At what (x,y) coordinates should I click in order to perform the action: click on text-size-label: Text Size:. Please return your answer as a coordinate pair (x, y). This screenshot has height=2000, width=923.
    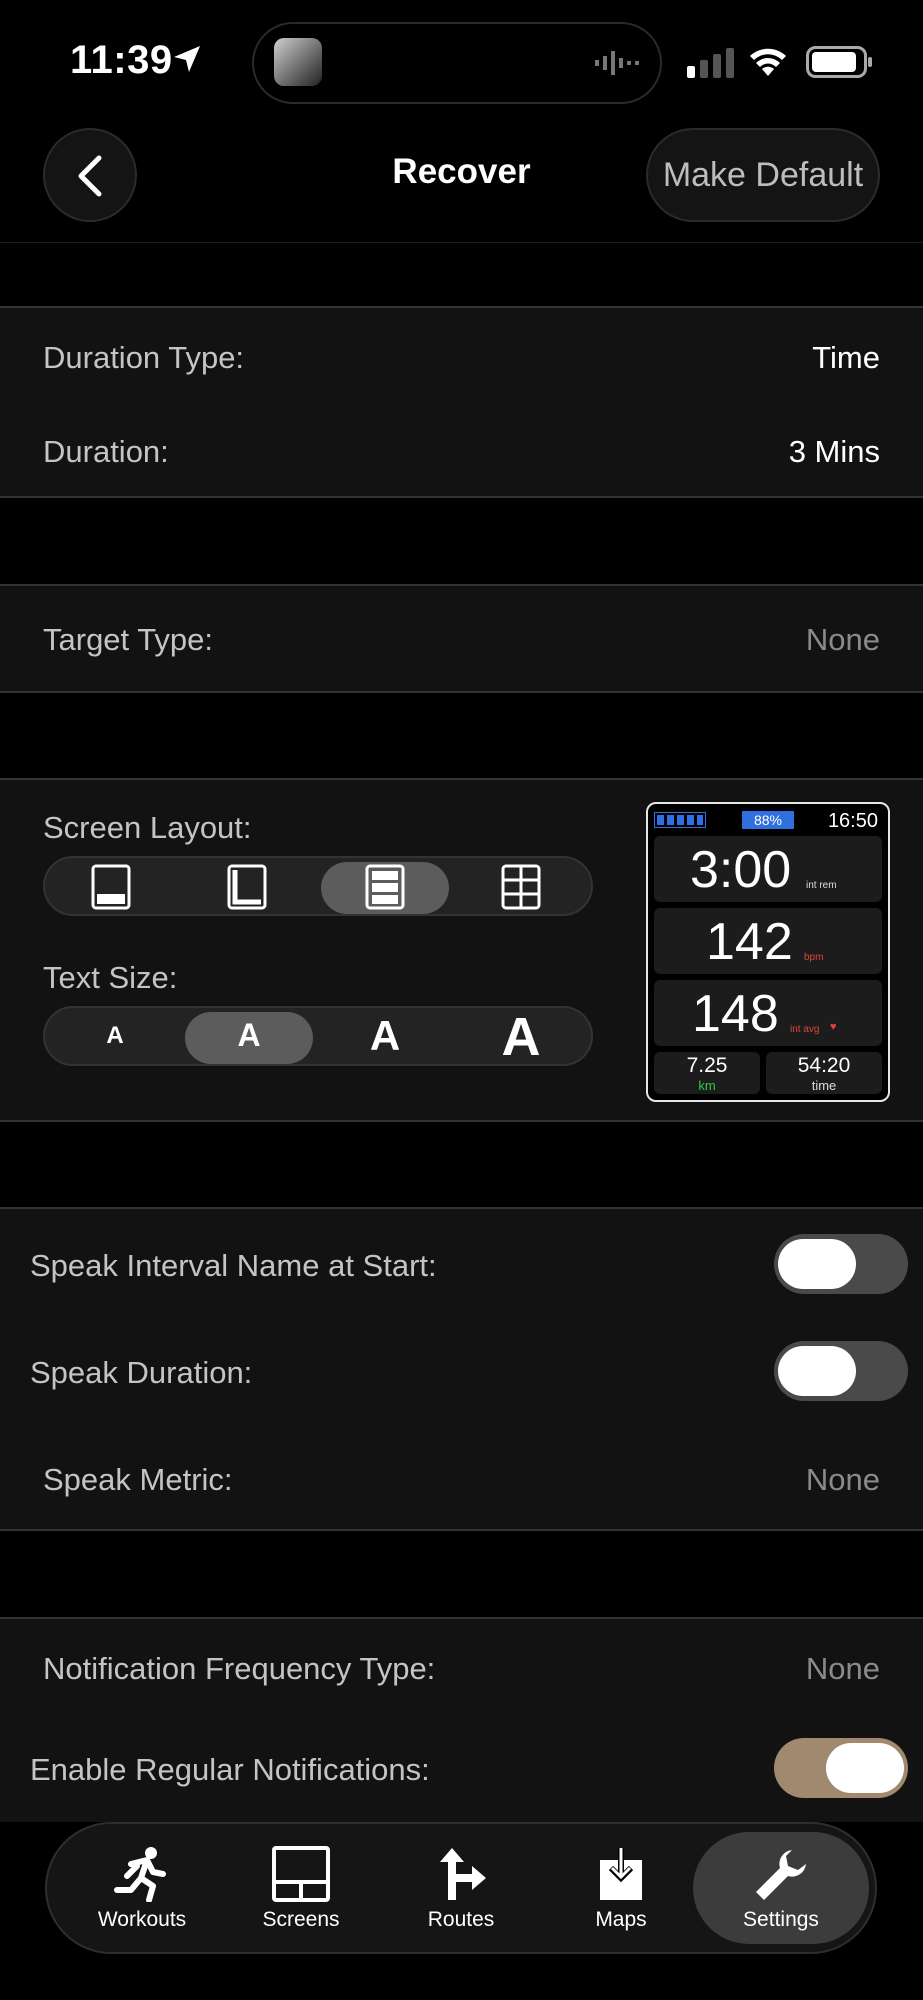
    Looking at the image, I should click on (110, 977).